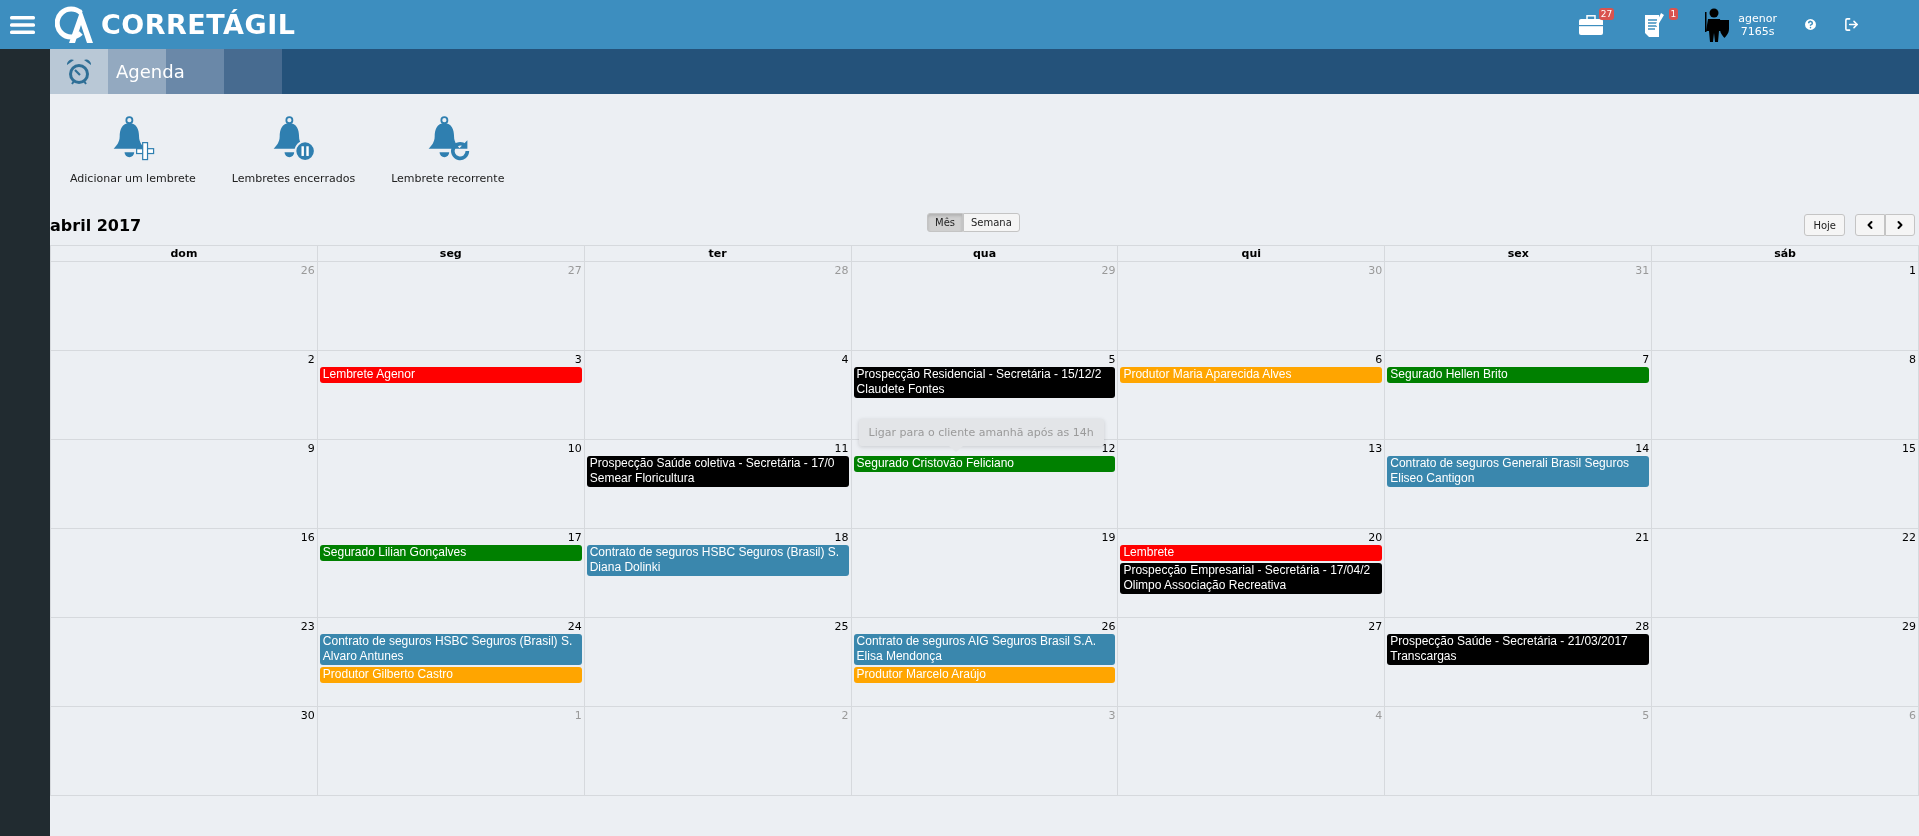 This screenshot has height=836, width=1919. What do you see at coordinates (1642, 270) in the screenshot?
I see `day-number: 31` at bounding box center [1642, 270].